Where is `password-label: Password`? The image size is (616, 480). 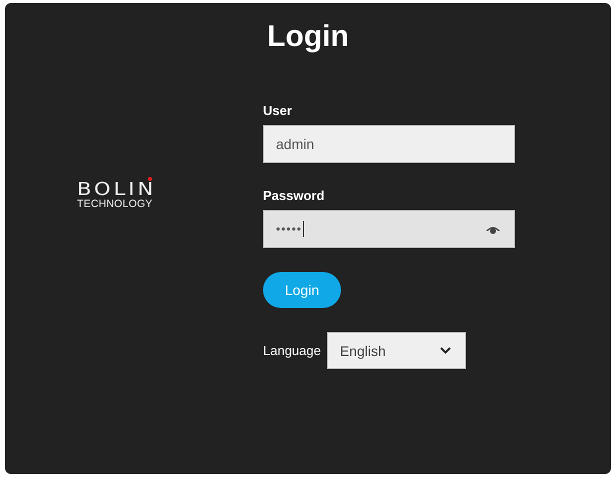
password-label: Password is located at coordinates (294, 196).